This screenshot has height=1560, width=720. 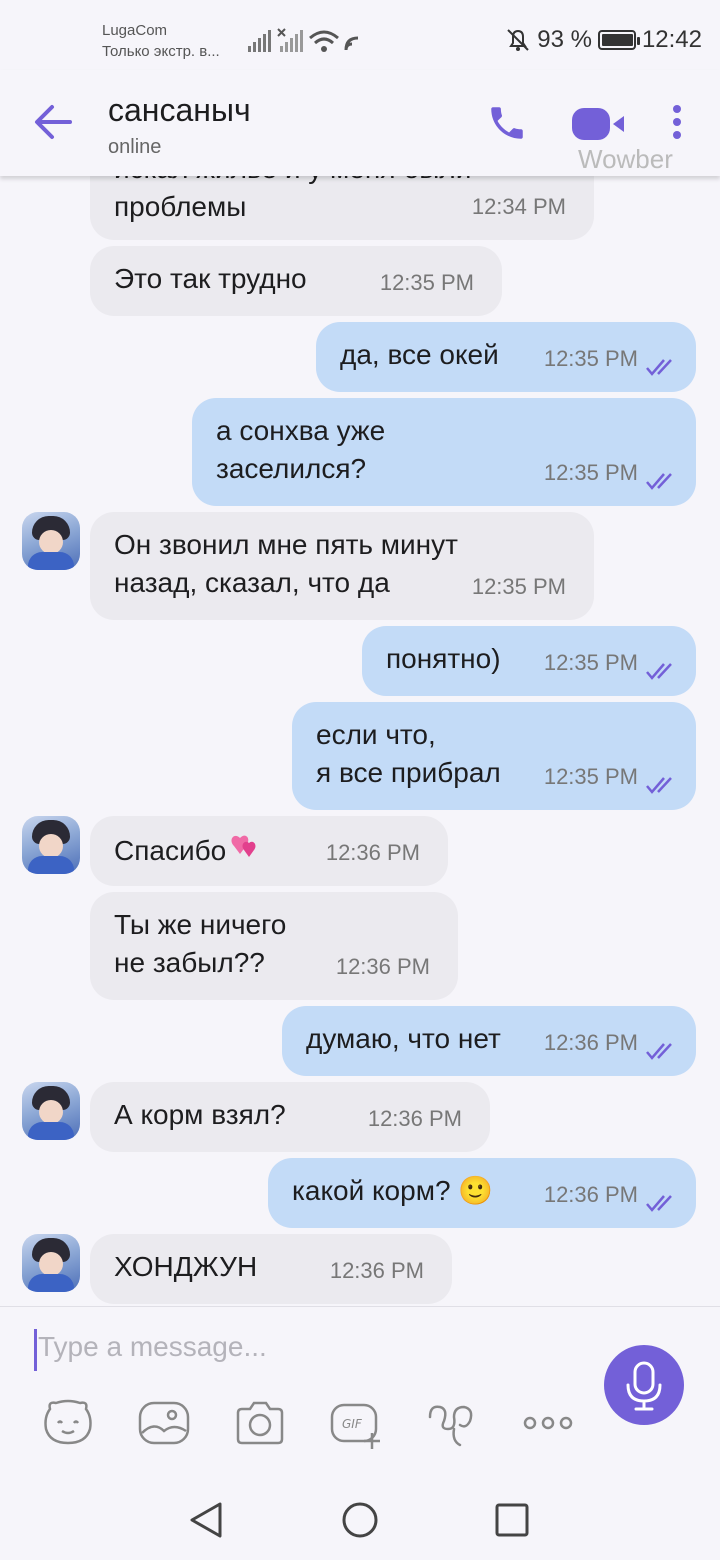 What do you see at coordinates (135, 147) in the screenshot?
I see `contact-status: online` at bounding box center [135, 147].